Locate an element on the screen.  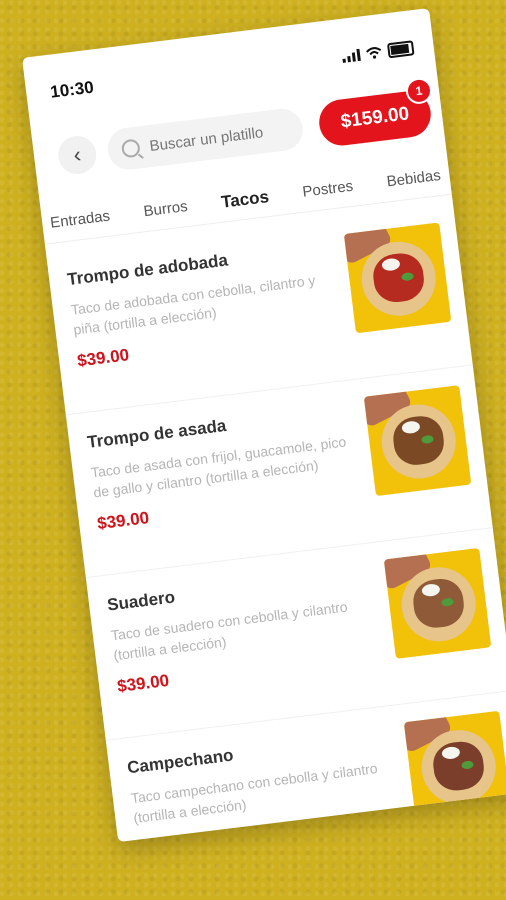
search-icon is located at coordinates (130, 148).